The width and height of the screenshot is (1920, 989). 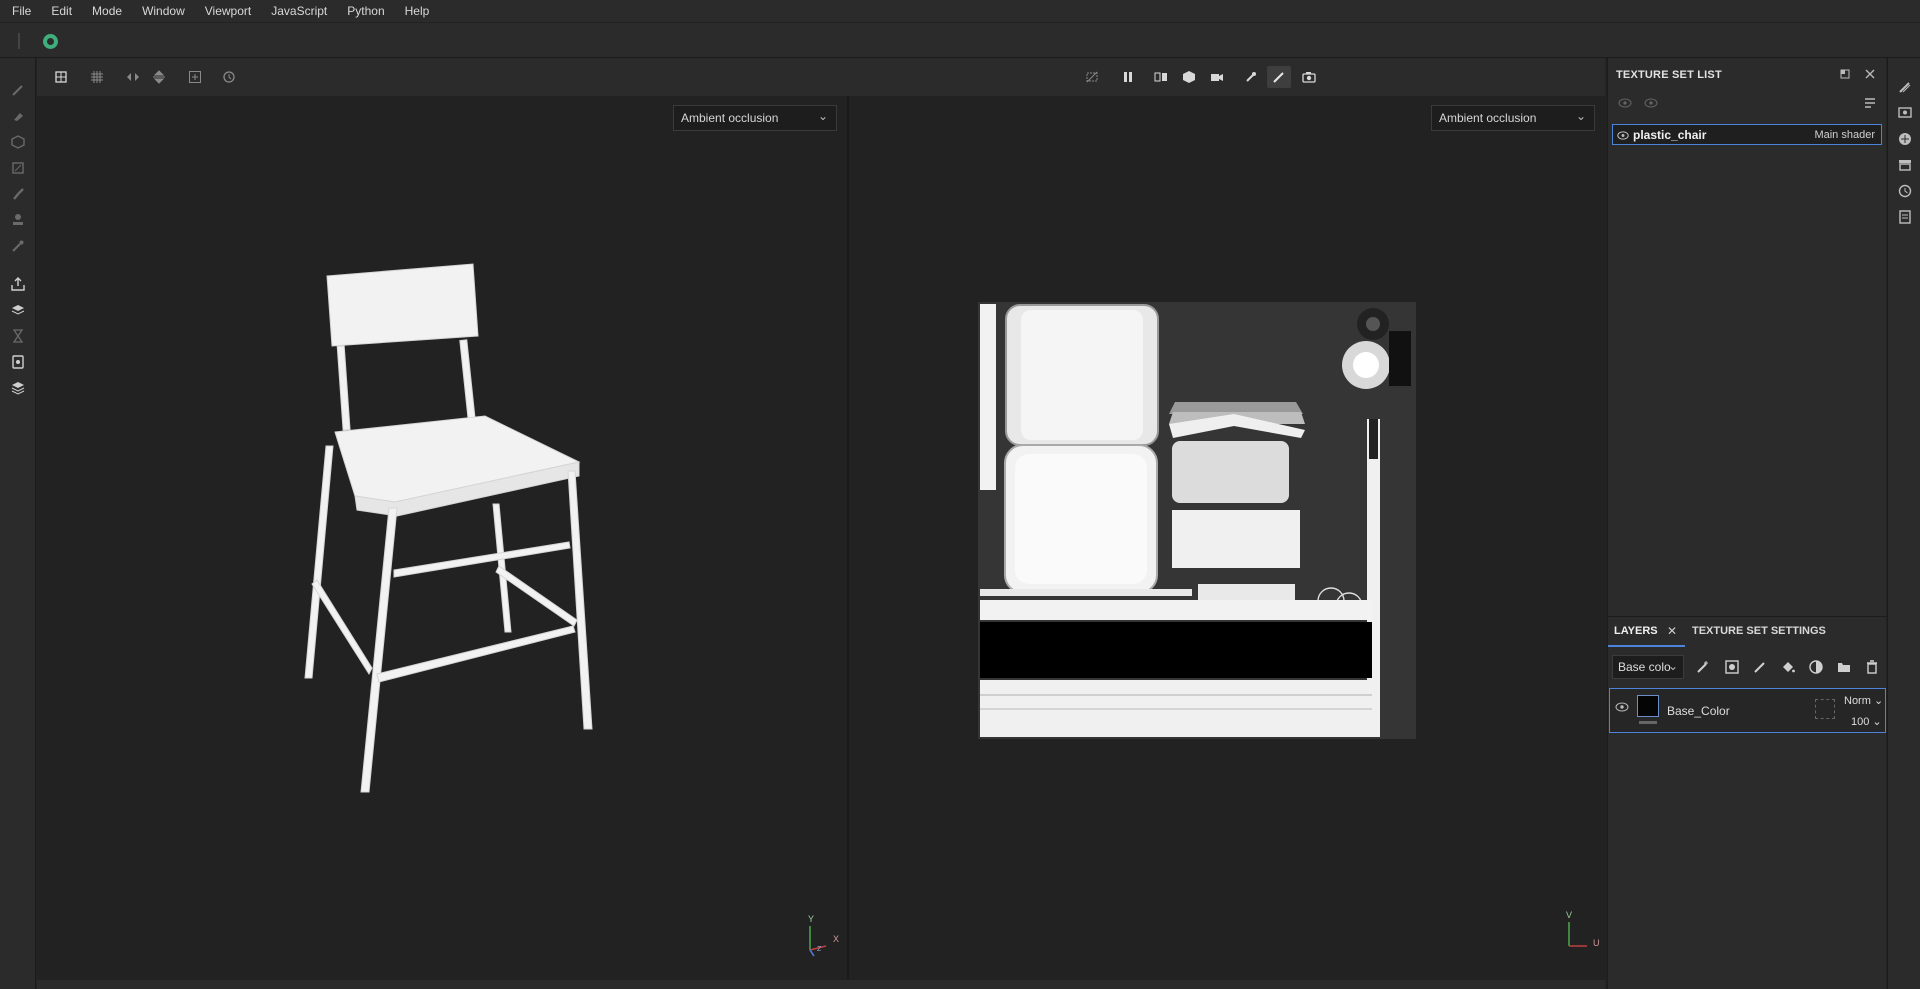 I want to click on paint-brush-icon, so click(x=18, y=90).